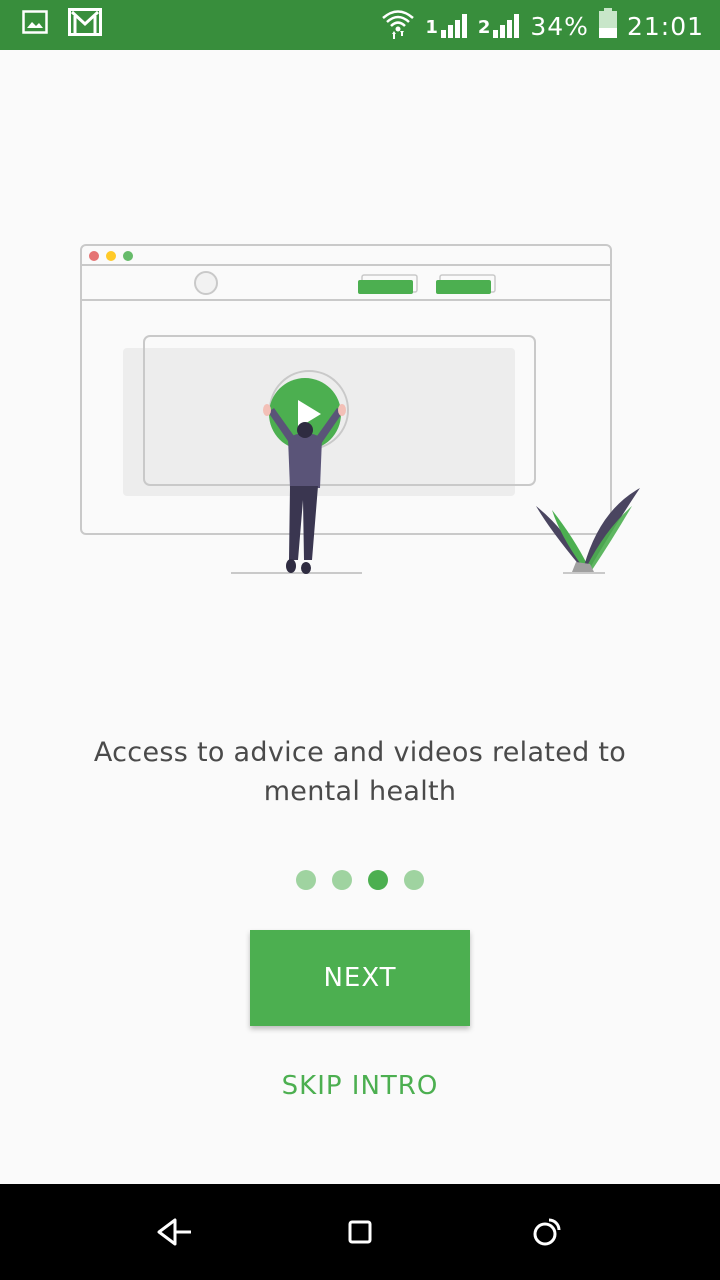 The height and width of the screenshot is (1280, 720). Describe the element at coordinates (607, 26) in the screenshot. I see `battery-icon` at that location.